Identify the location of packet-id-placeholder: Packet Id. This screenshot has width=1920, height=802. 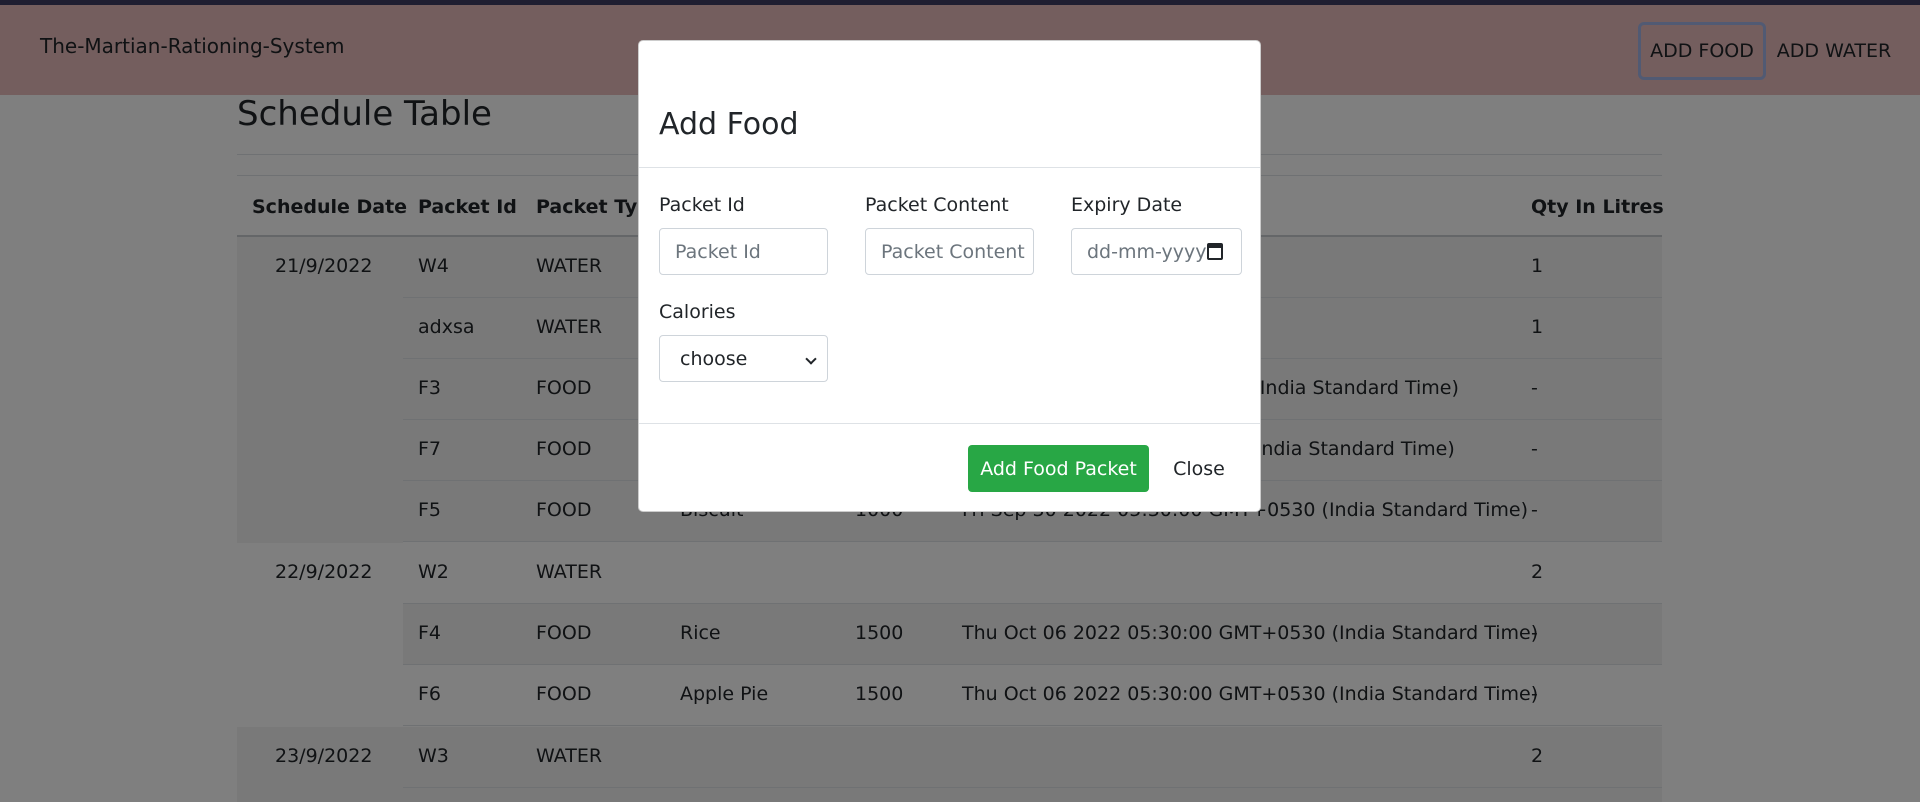
(718, 251).